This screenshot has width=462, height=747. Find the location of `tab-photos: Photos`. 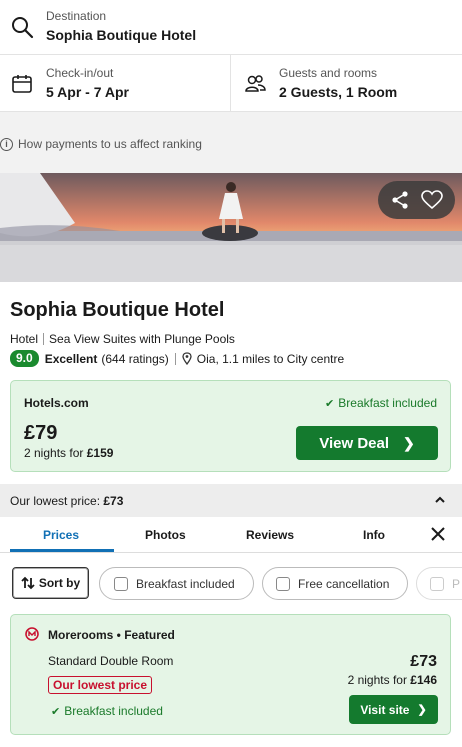

tab-photos: Photos is located at coordinates (165, 535).